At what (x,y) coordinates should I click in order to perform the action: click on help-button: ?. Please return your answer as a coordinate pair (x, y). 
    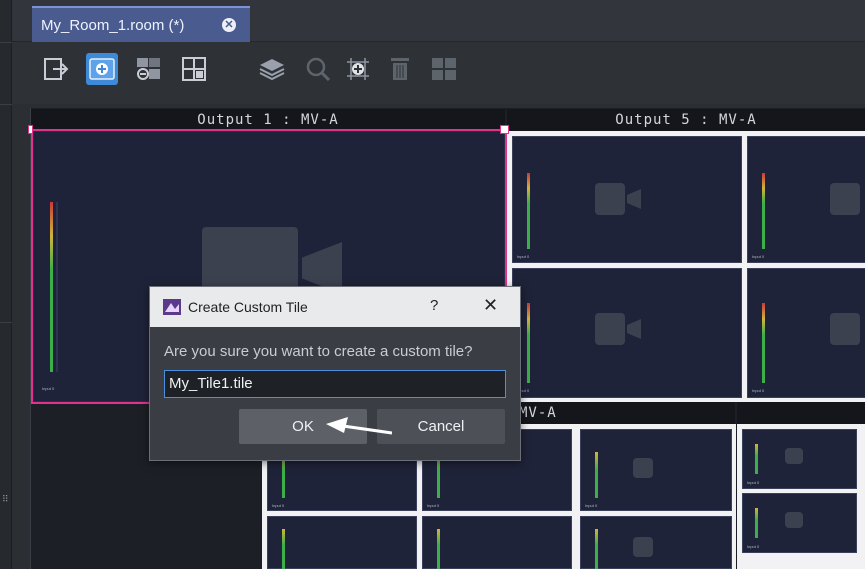
    Looking at the image, I should click on (434, 305).